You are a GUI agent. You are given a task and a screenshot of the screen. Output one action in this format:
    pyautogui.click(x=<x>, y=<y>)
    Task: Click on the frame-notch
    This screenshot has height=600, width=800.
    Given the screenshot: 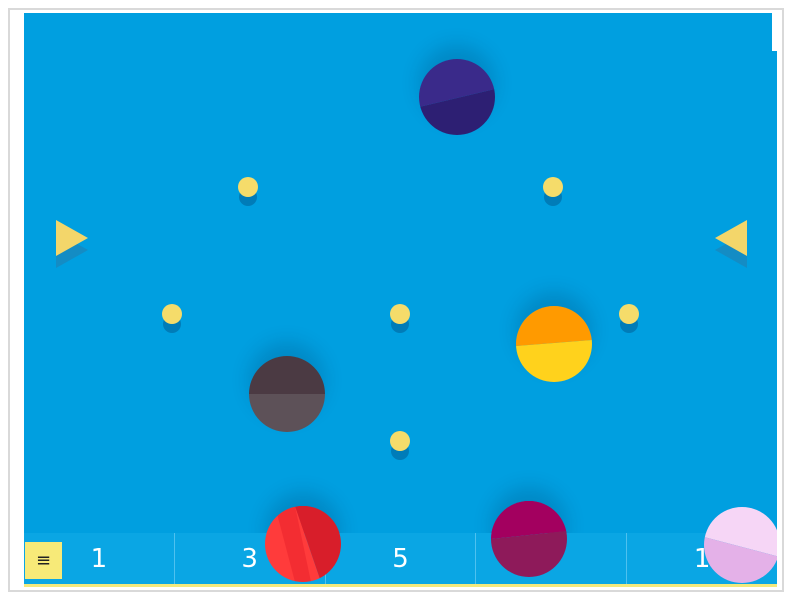 What is the action you would take?
    pyautogui.click(x=775, y=32)
    